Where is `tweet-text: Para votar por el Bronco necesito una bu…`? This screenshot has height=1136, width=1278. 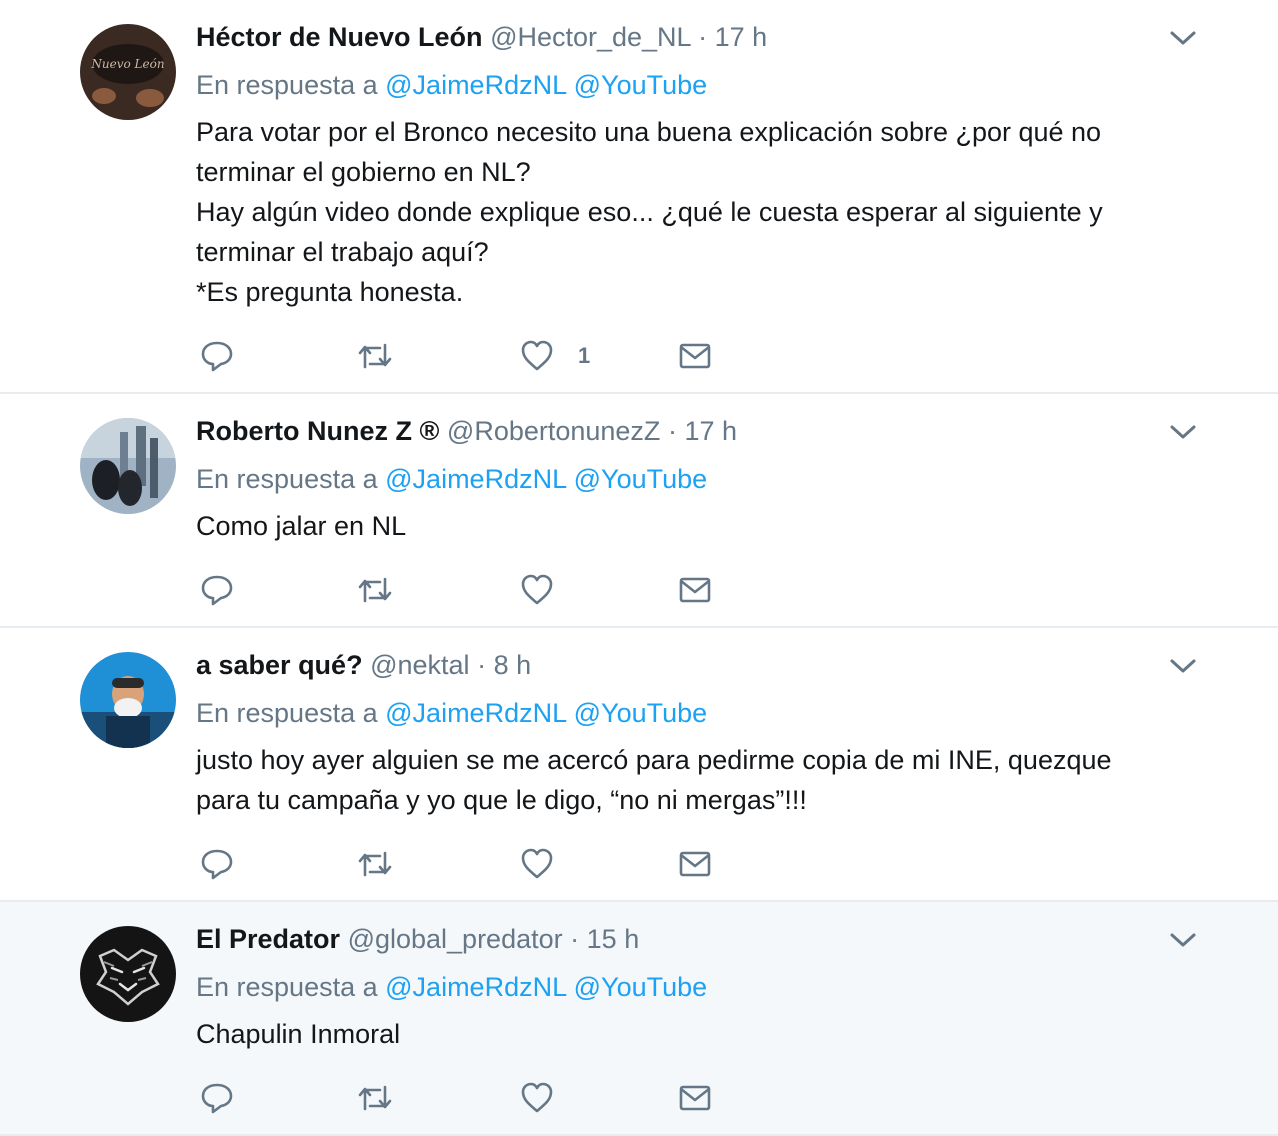
tweet-text: Para votar por el Bronco necesito una bu… is located at coordinates (677, 212).